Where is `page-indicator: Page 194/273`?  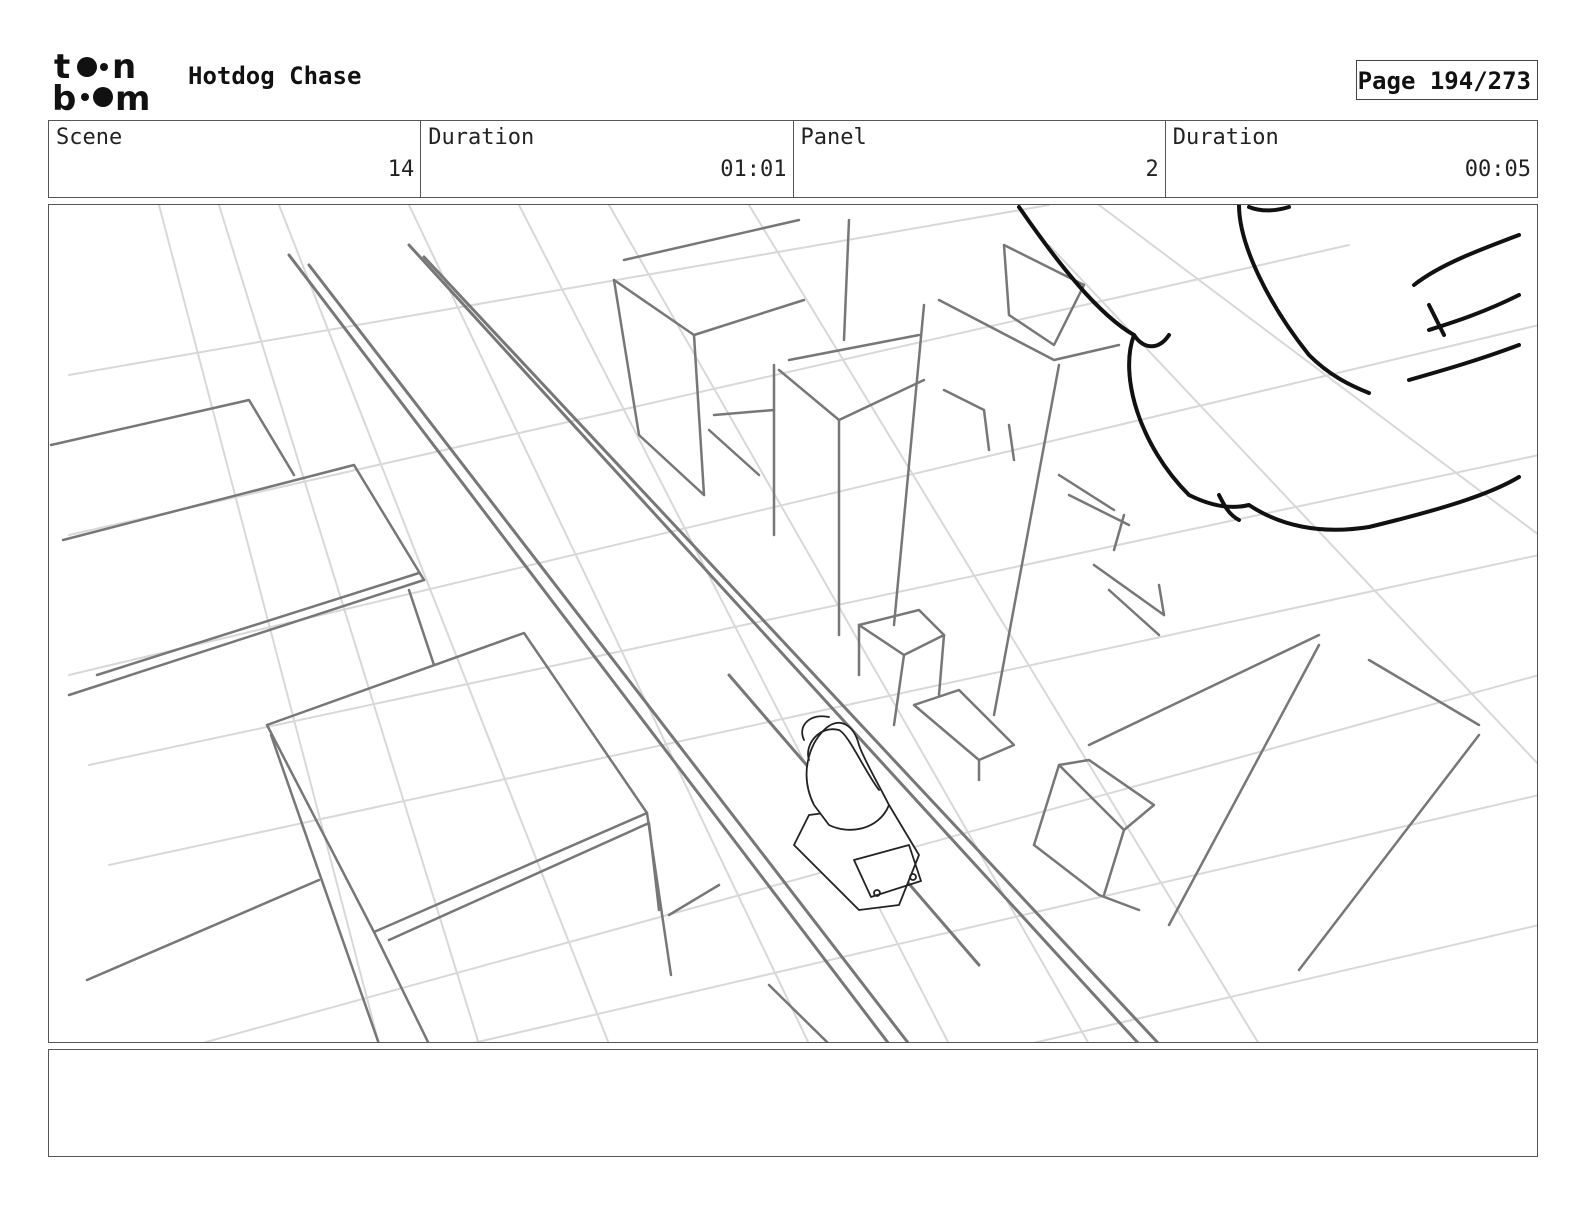
page-indicator: Page 194/273 is located at coordinates (1447, 80).